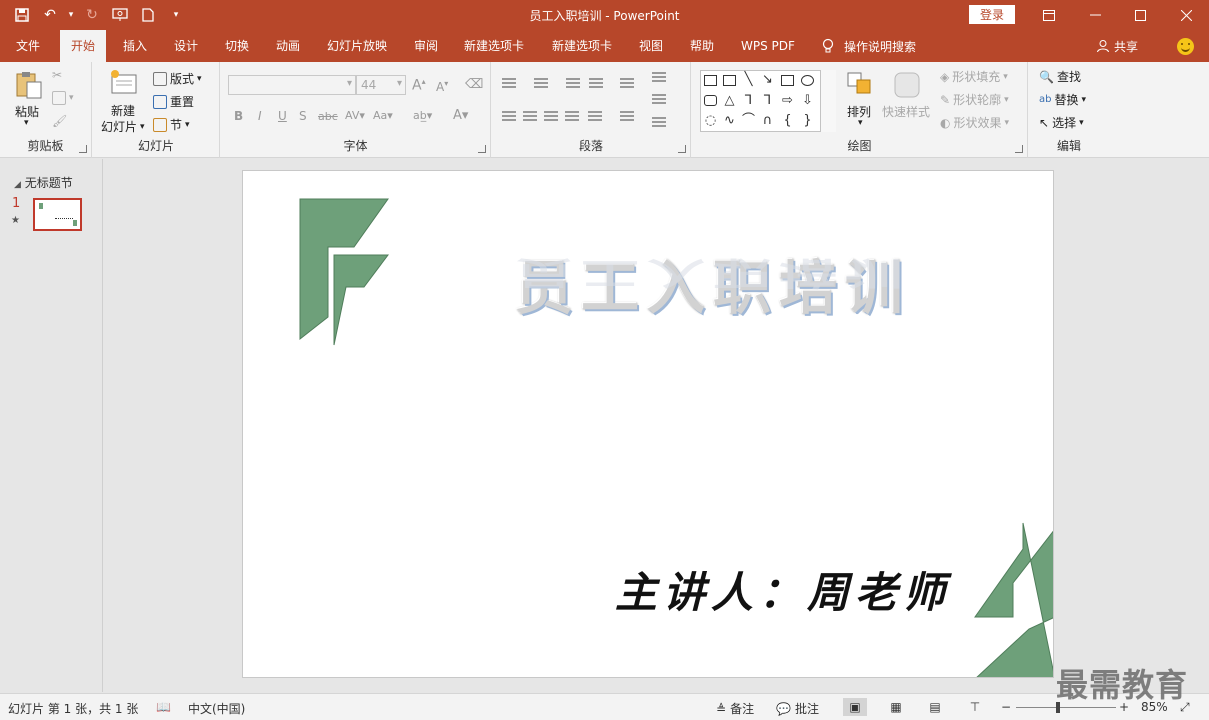  I want to click on maximize-icon, so click(1140, 15).